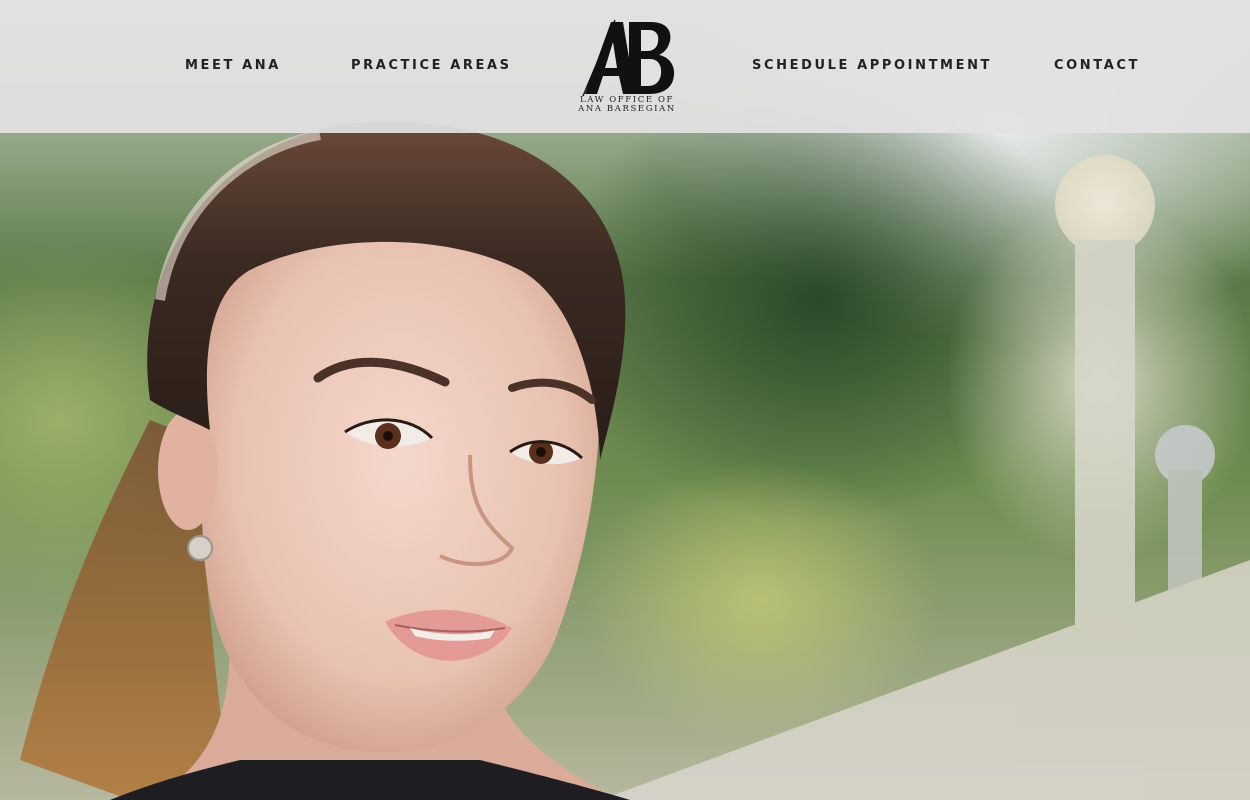  What do you see at coordinates (872, 65) in the screenshot?
I see `nav-schedule-appointment: SCHEDULE APPOINTMENT` at bounding box center [872, 65].